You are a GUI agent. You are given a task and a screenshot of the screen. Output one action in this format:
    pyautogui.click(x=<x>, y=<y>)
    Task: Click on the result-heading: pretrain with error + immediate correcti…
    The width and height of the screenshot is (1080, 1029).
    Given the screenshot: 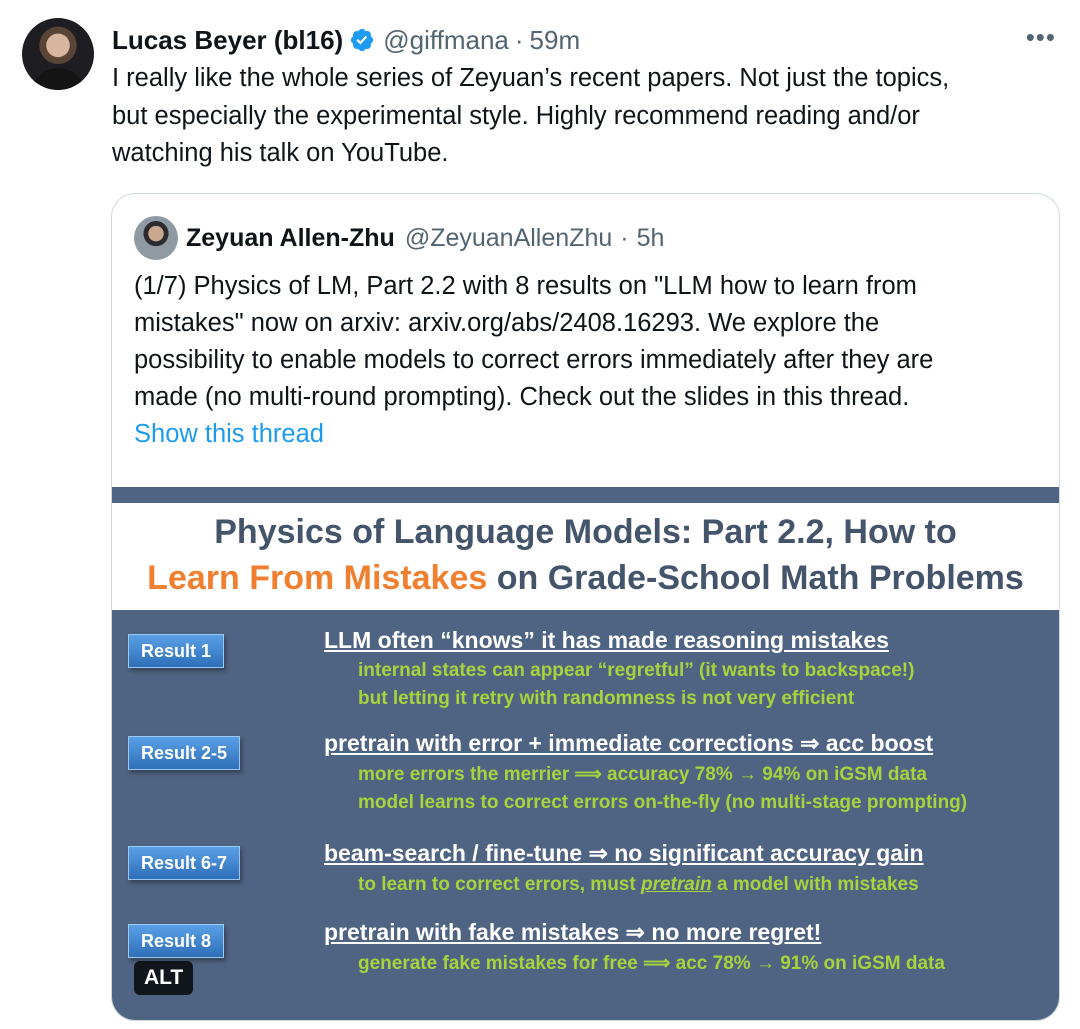 What is the action you would take?
    pyautogui.click(x=629, y=743)
    